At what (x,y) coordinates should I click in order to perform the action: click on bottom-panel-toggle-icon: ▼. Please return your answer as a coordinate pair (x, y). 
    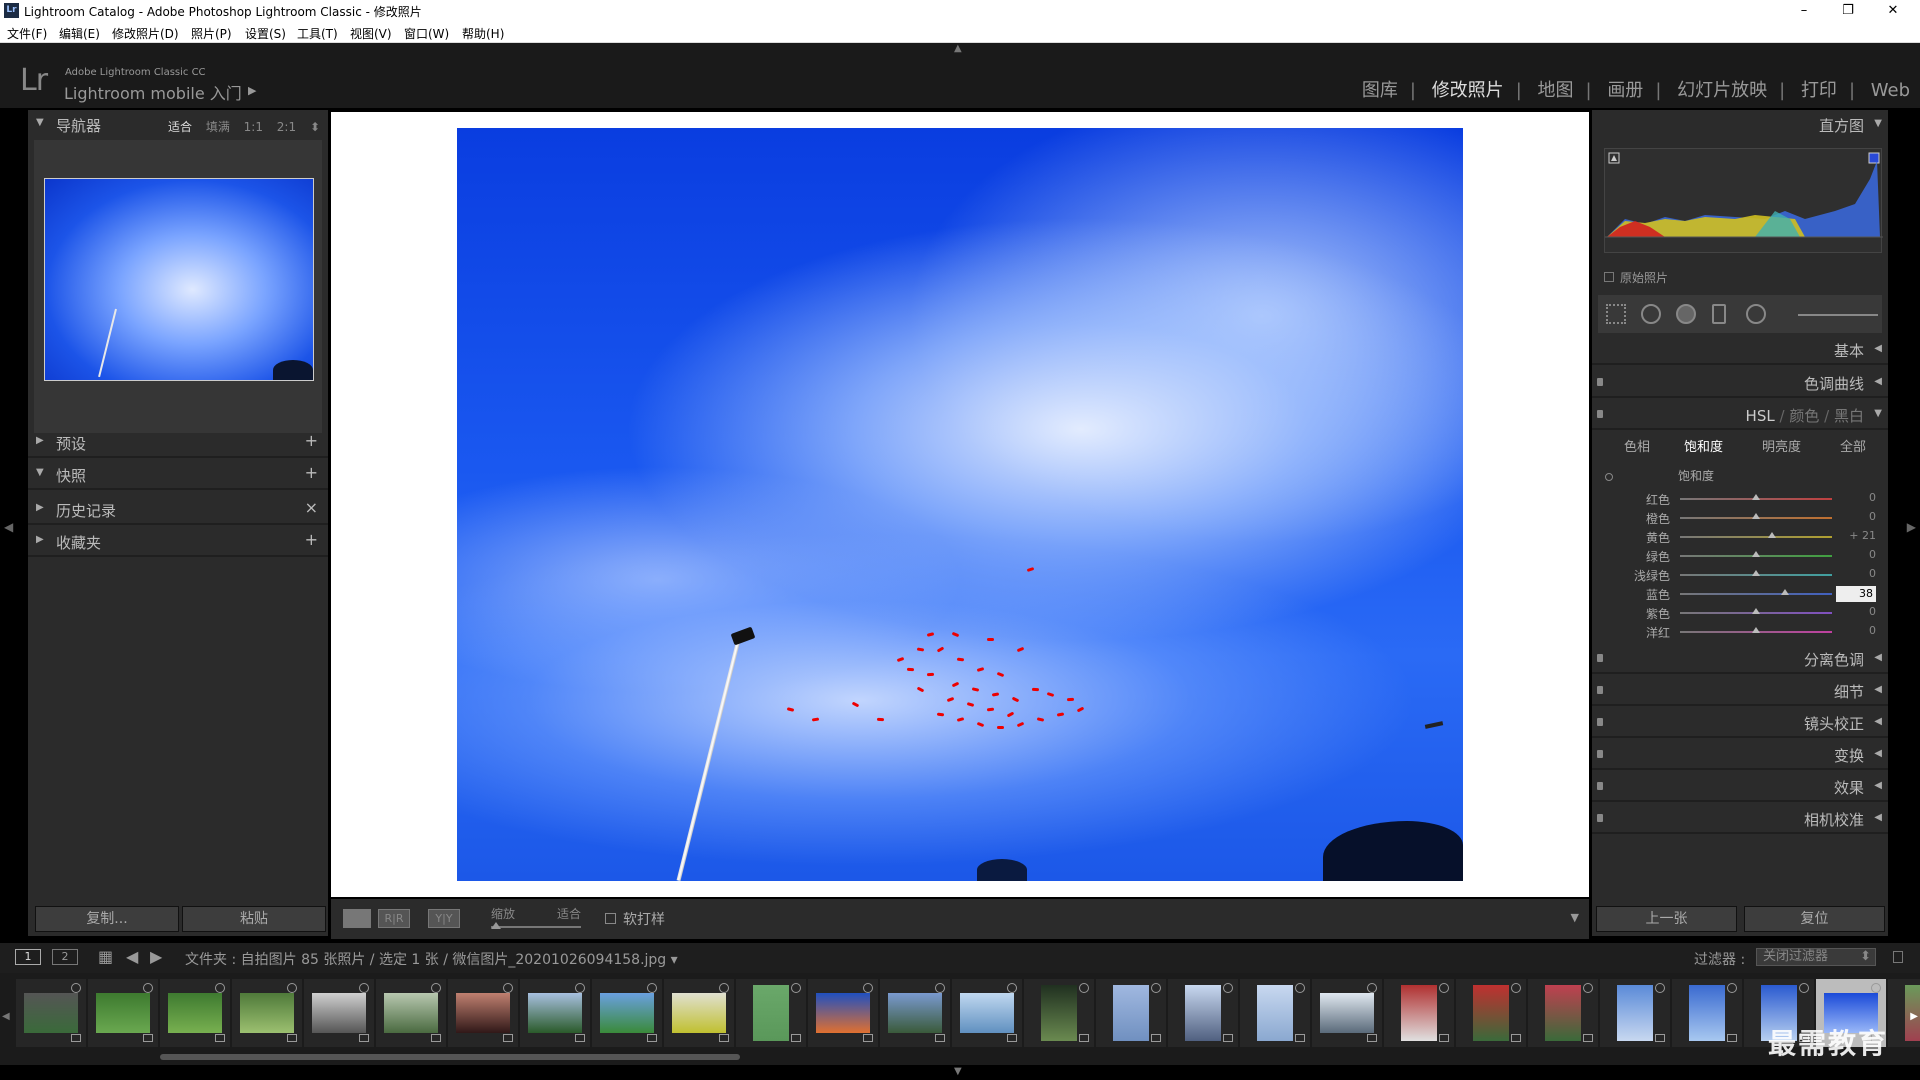
    Looking at the image, I should click on (958, 1071).